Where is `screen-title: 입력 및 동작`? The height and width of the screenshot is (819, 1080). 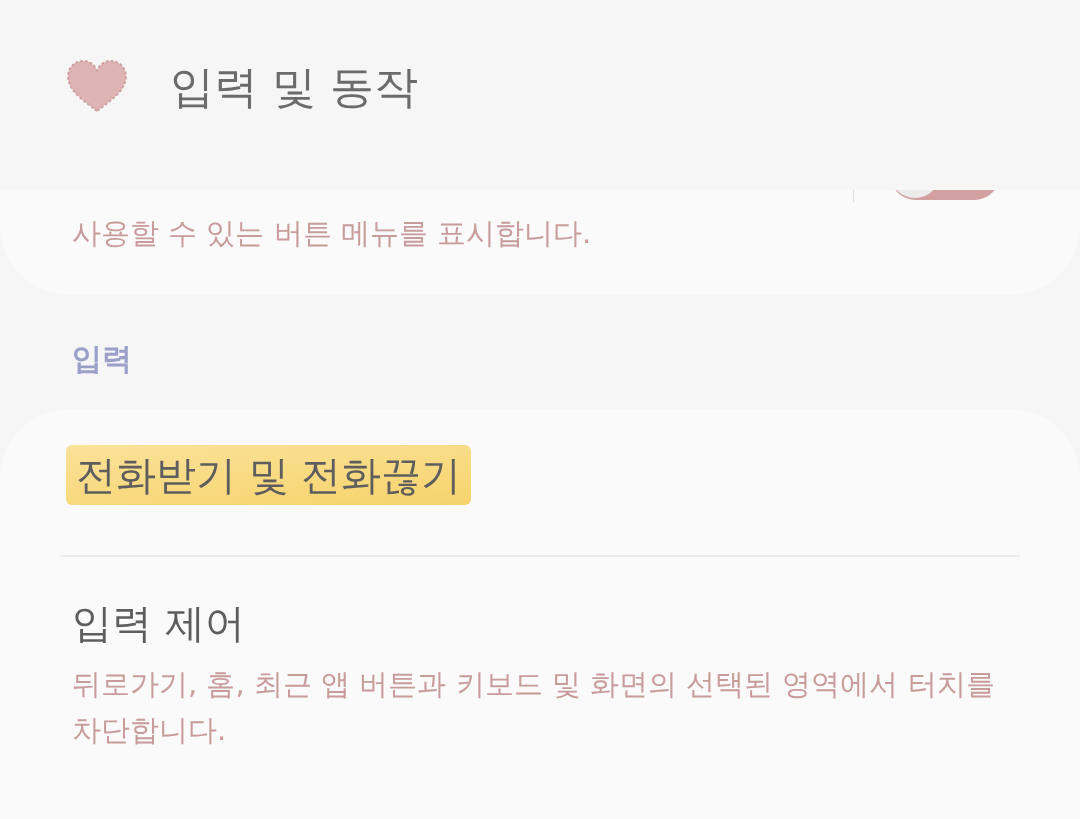
screen-title: 입력 및 동작 is located at coordinates (294, 87).